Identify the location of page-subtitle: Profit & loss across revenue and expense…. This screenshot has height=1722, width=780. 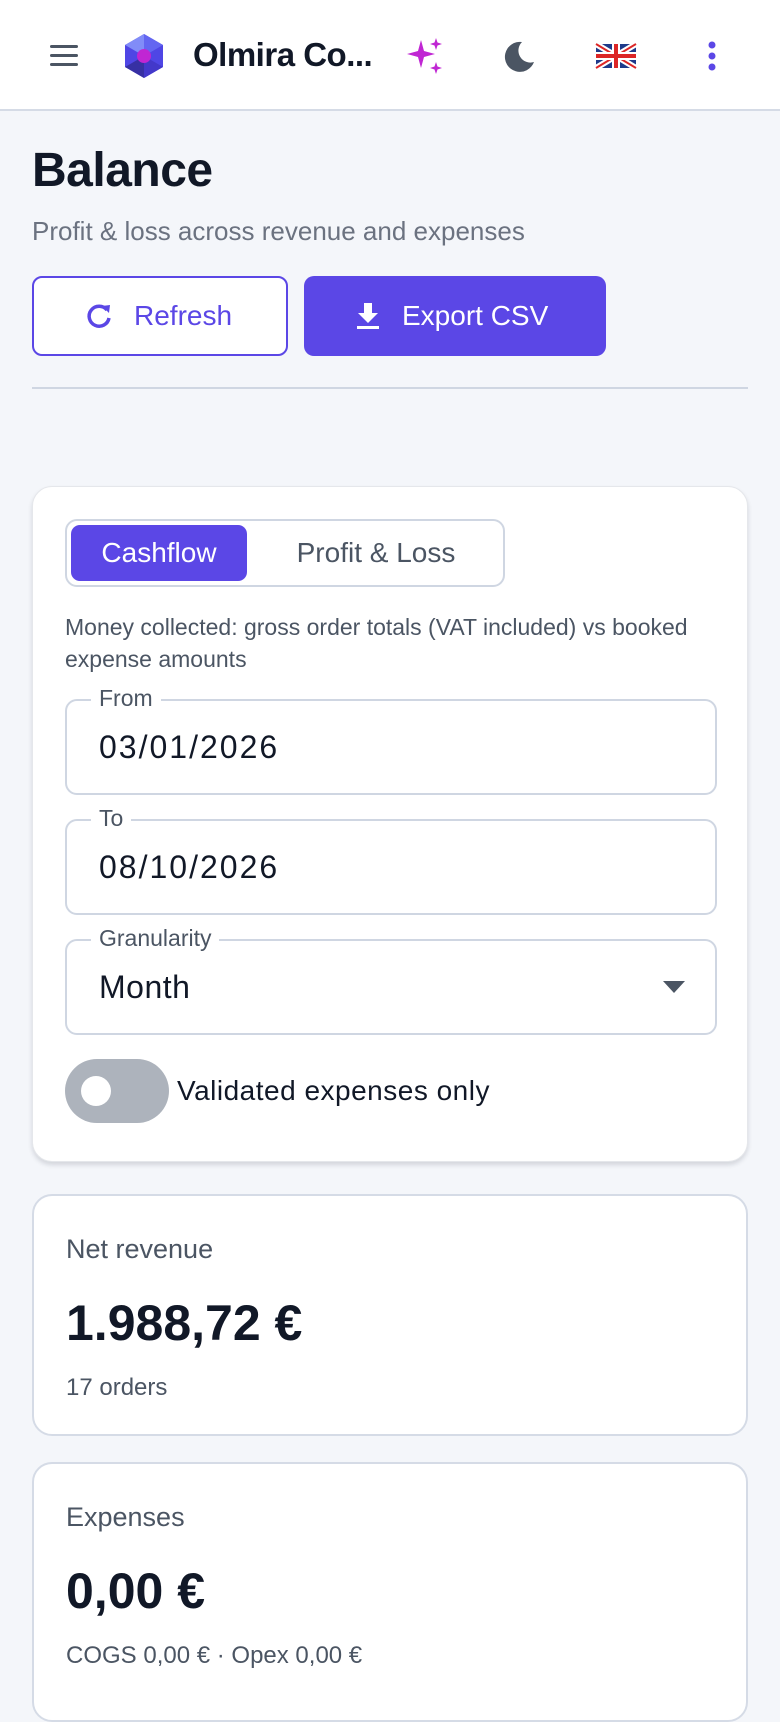
(278, 231).